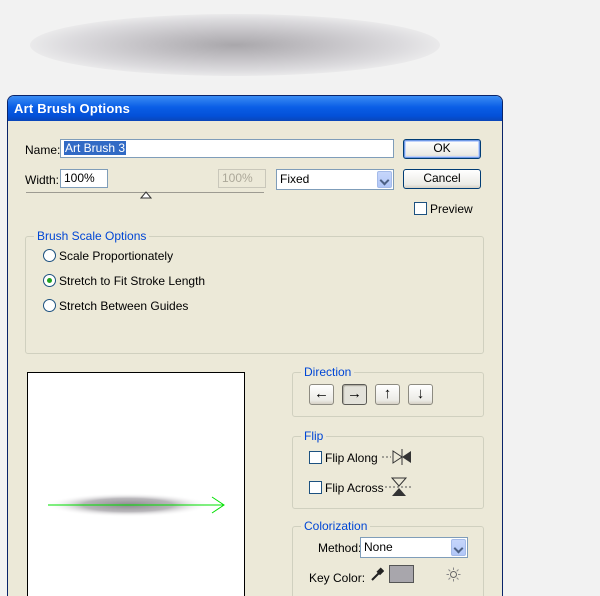  What do you see at coordinates (314, 436) in the screenshot?
I see `flip-title: Flip` at bounding box center [314, 436].